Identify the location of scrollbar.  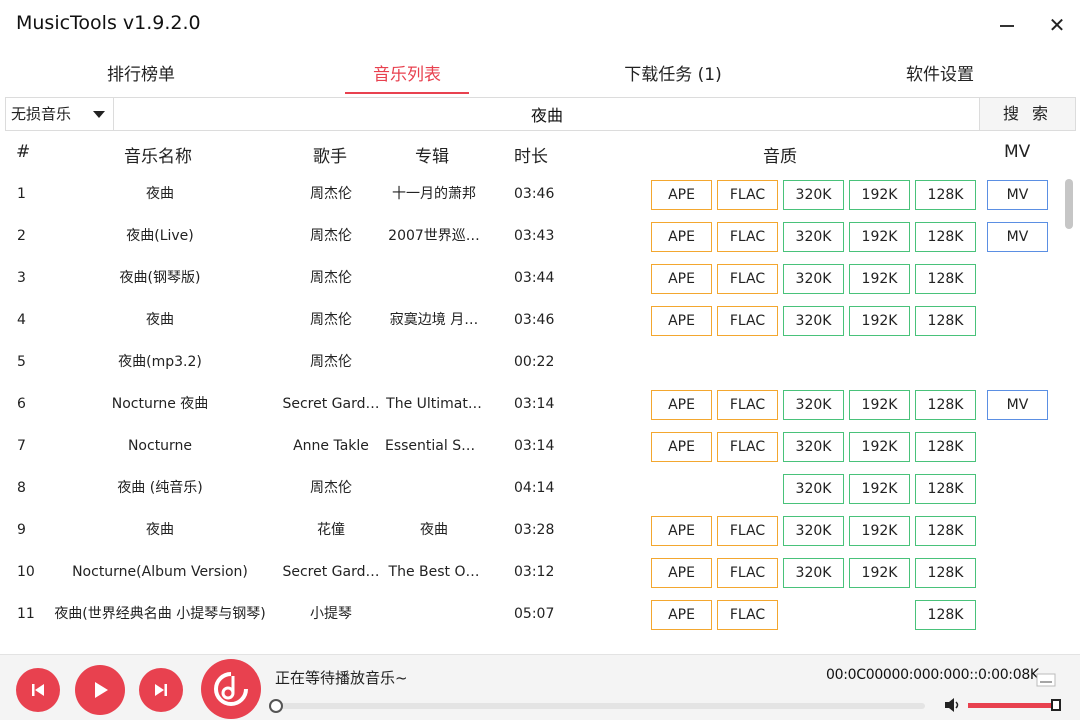
(1068, 411).